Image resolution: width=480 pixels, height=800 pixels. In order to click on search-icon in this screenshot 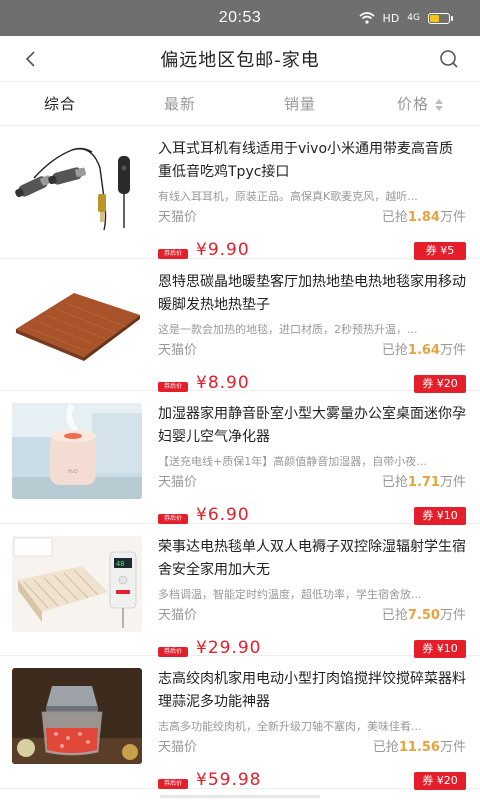, I will do `click(449, 59)`.